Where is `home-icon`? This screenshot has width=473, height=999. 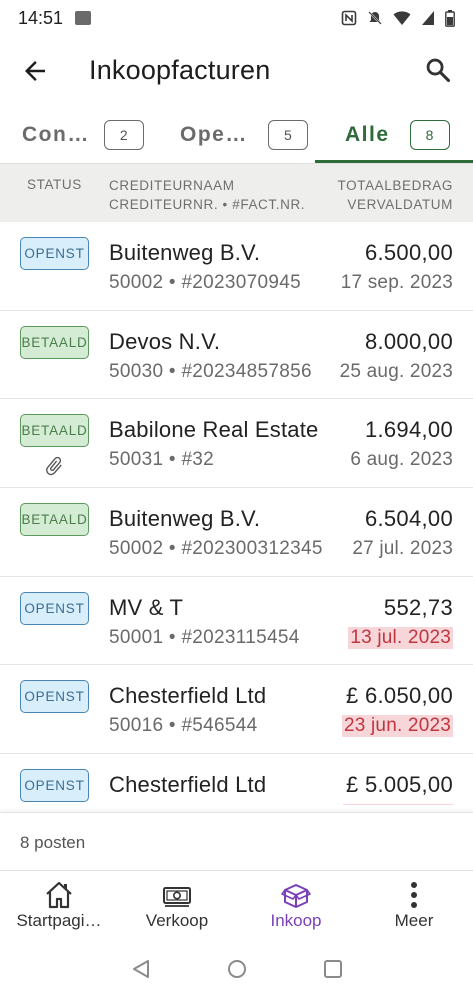 home-icon is located at coordinates (59, 895).